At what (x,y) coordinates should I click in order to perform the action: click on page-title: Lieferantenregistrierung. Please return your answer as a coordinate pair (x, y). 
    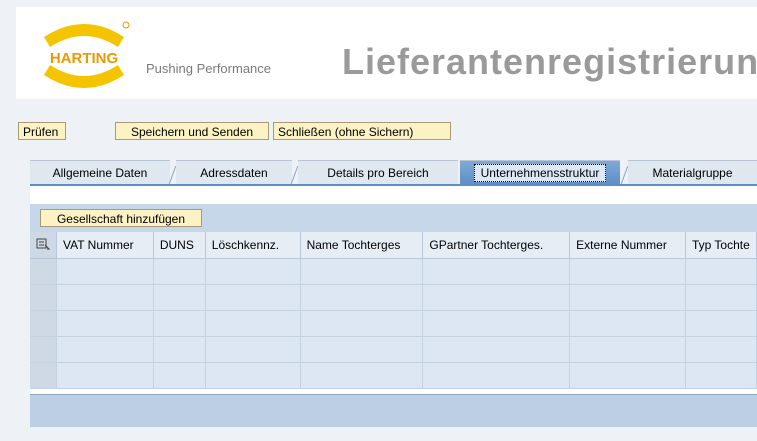
    Looking at the image, I should click on (549, 61).